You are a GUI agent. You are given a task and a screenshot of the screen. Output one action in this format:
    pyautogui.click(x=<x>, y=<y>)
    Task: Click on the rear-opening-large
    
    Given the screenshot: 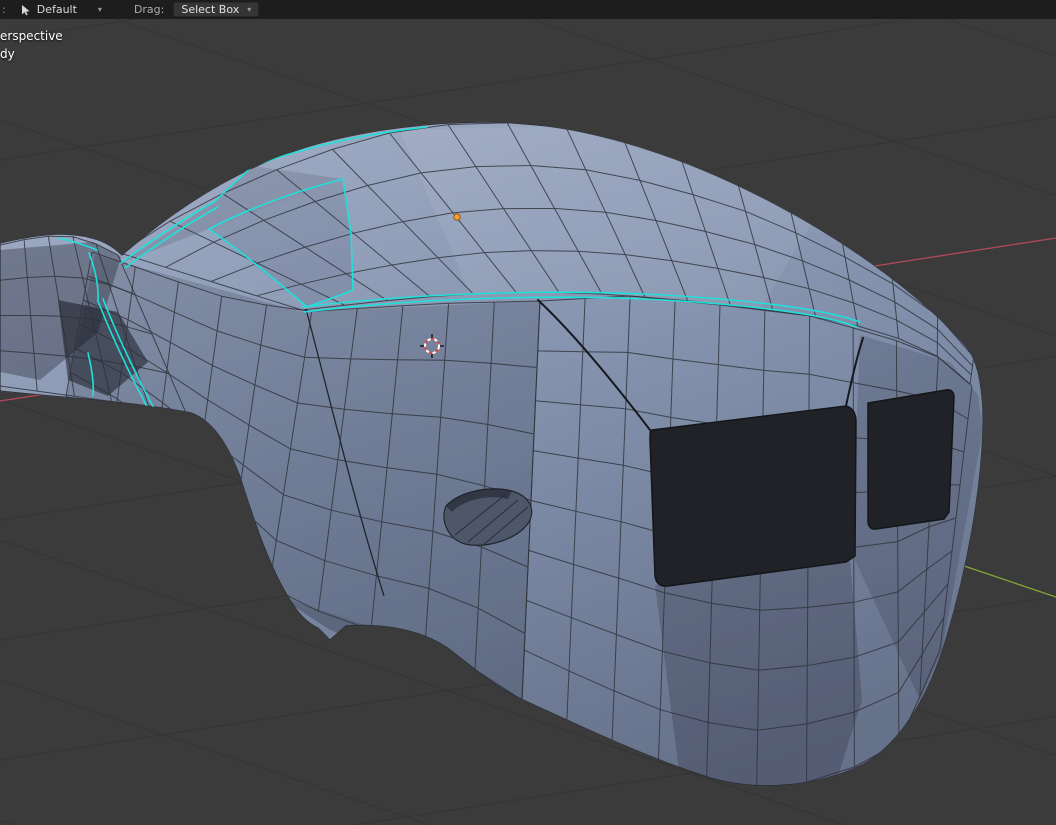 What is the action you would take?
    pyautogui.click(x=753, y=496)
    